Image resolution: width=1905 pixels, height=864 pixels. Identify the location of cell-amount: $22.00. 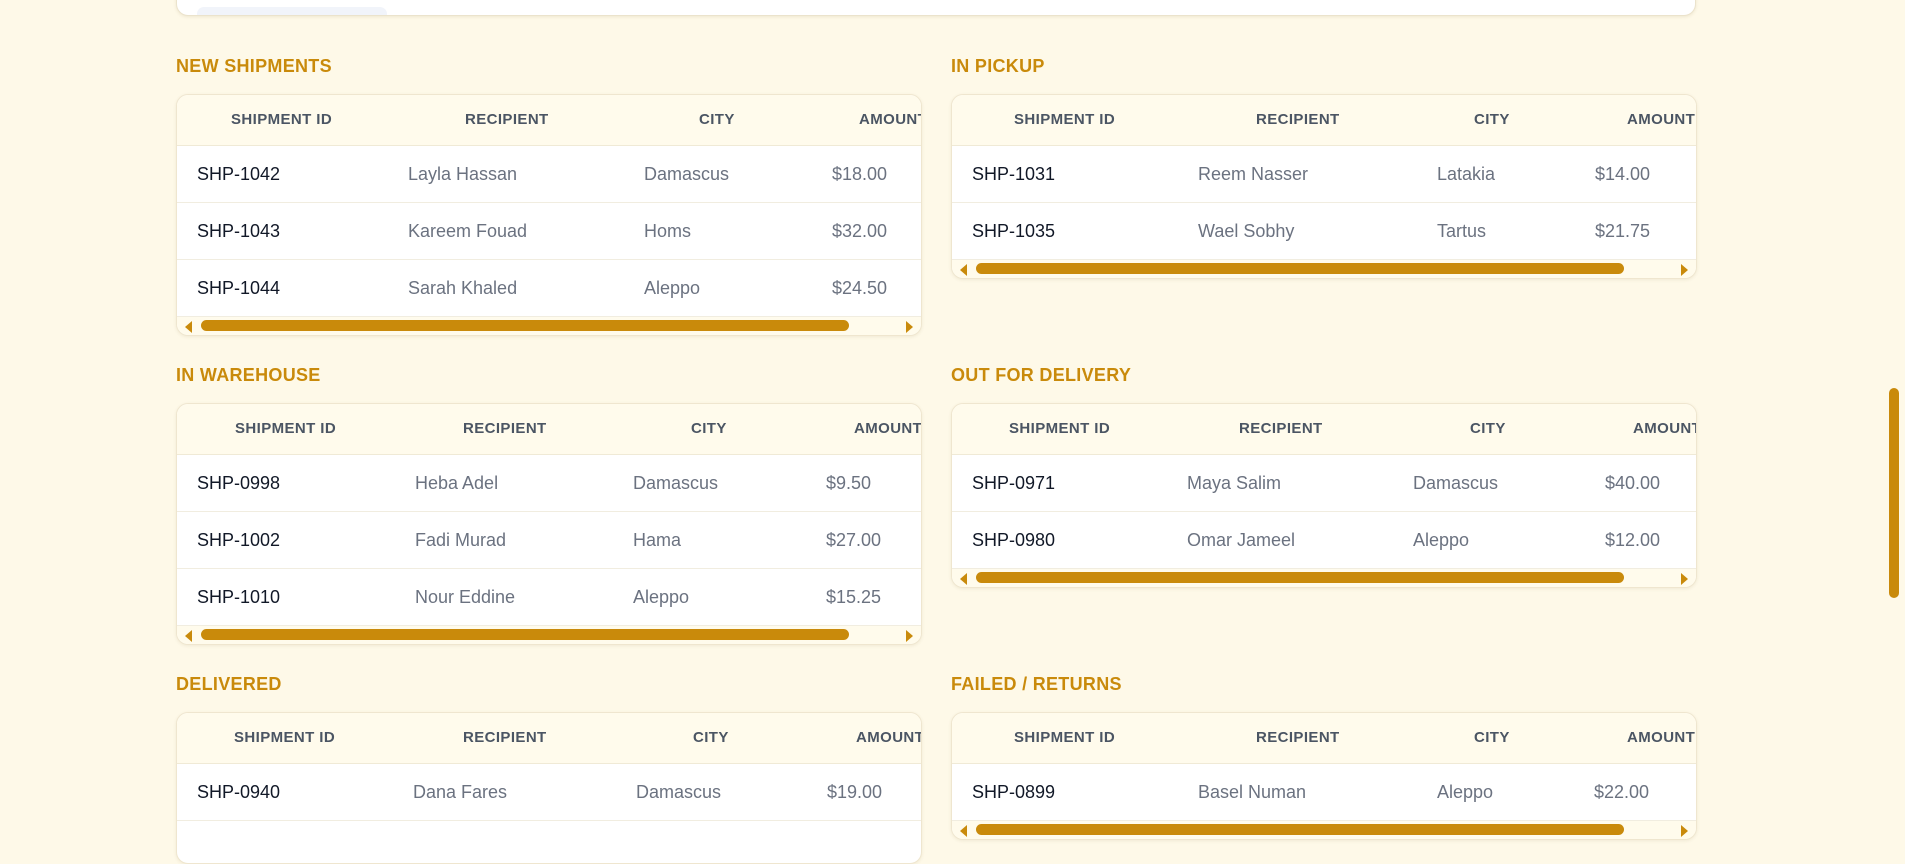
(1622, 792).